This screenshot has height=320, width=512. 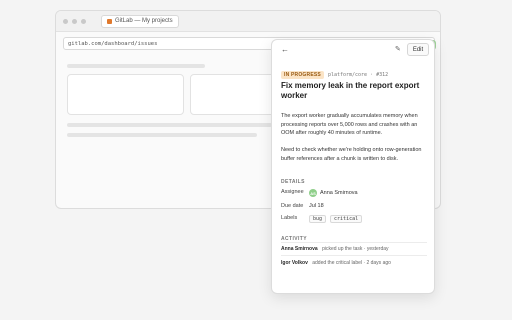 I want to click on edit-button: Edit, so click(x=418, y=49).